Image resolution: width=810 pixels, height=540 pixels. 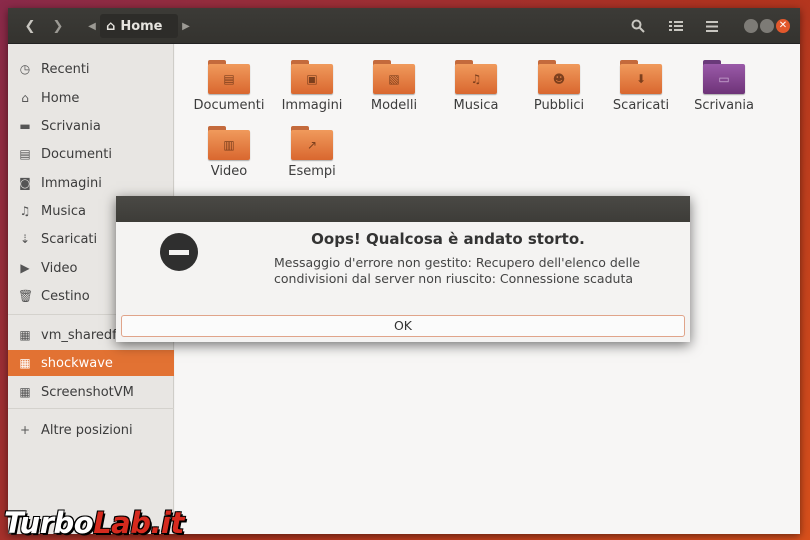 I want to click on sidebar-item-label: Video, so click(x=59, y=268).